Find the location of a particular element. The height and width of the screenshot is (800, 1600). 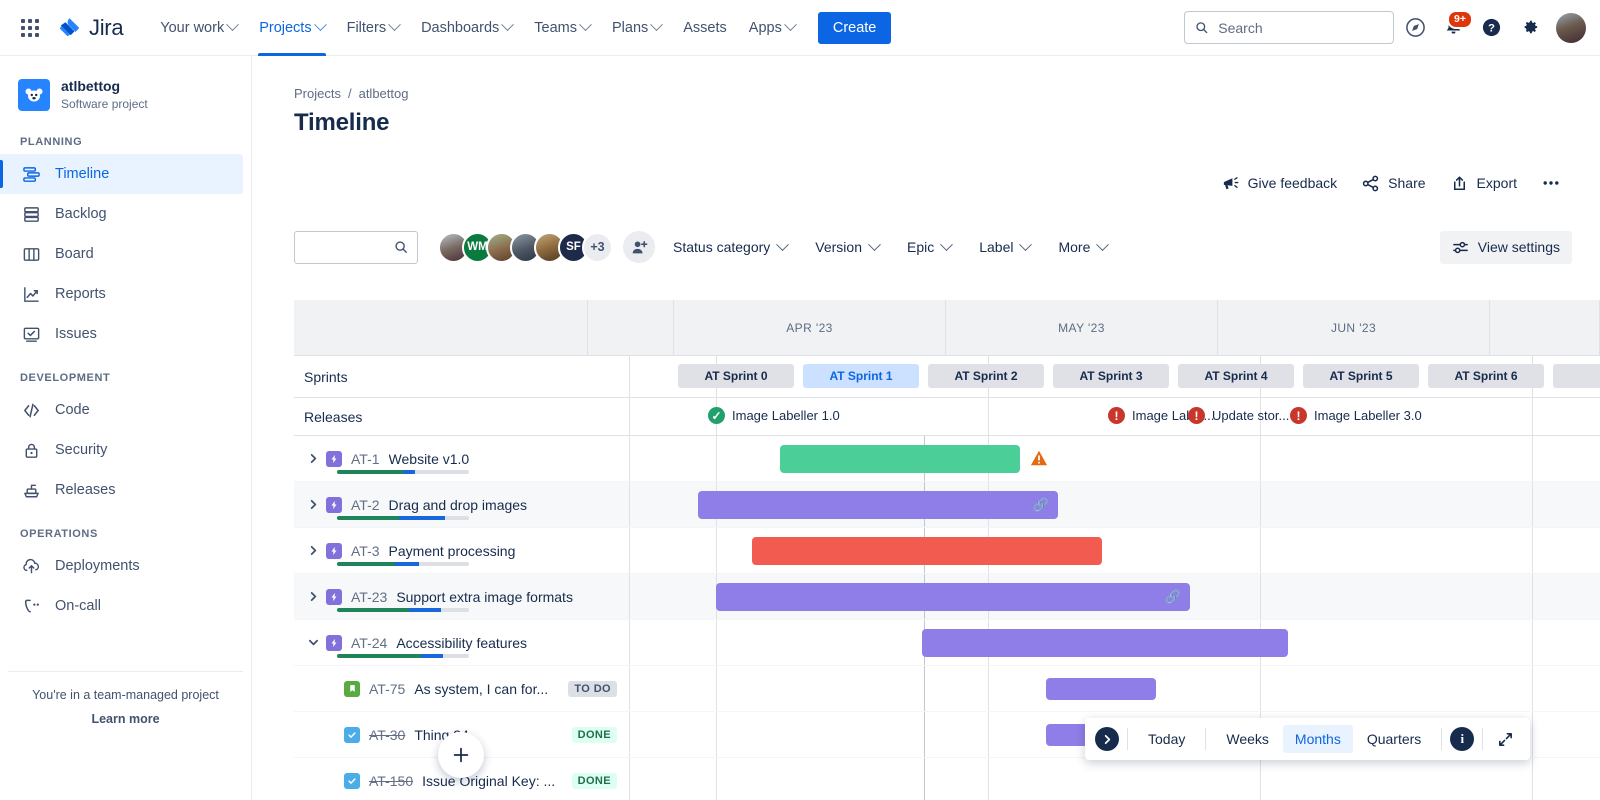

project-header: atlbettog Software project is located at coordinates (125, 87).